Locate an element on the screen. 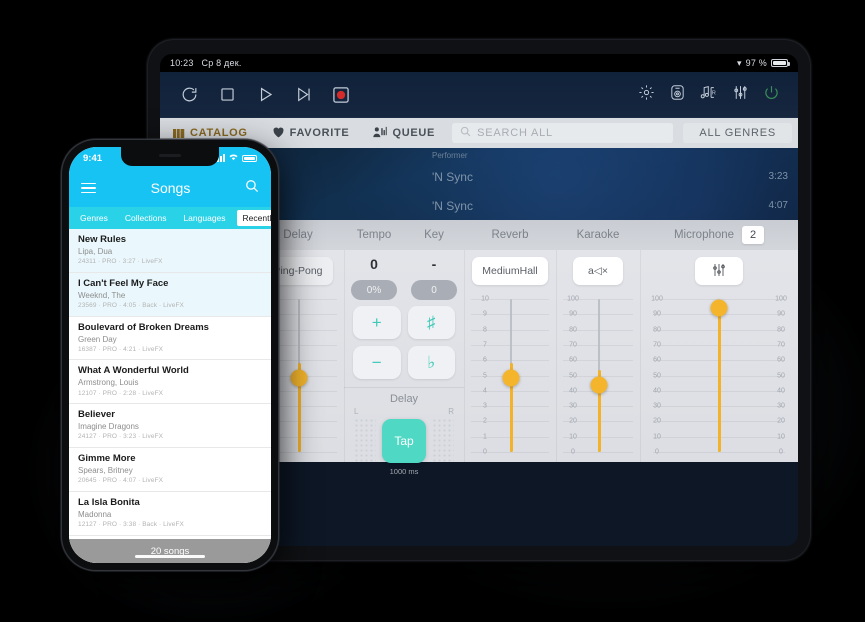 The height and width of the screenshot is (622, 865). tap-button: Tap is located at coordinates (404, 441).